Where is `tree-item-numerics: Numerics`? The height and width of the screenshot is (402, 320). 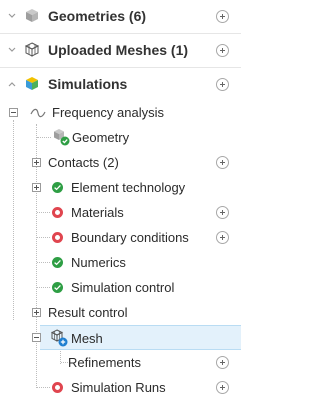
tree-item-numerics: Numerics is located at coordinates (120, 262).